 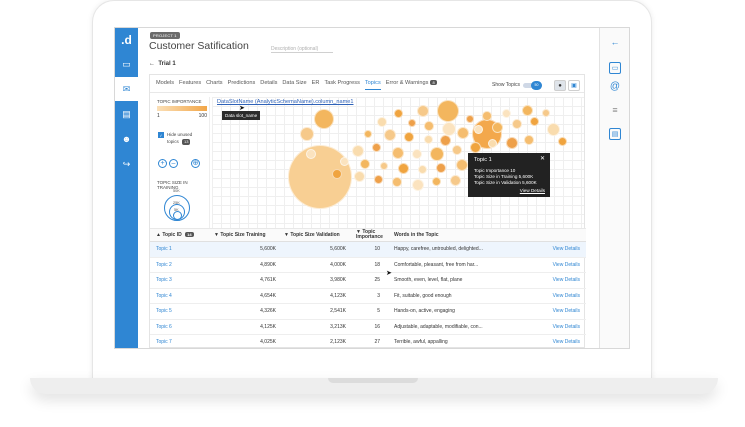 What do you see at coordinates (162, 64) in the screenshot?
I see `trial-back: ← Trial 1` at bounding box center [162, 64].